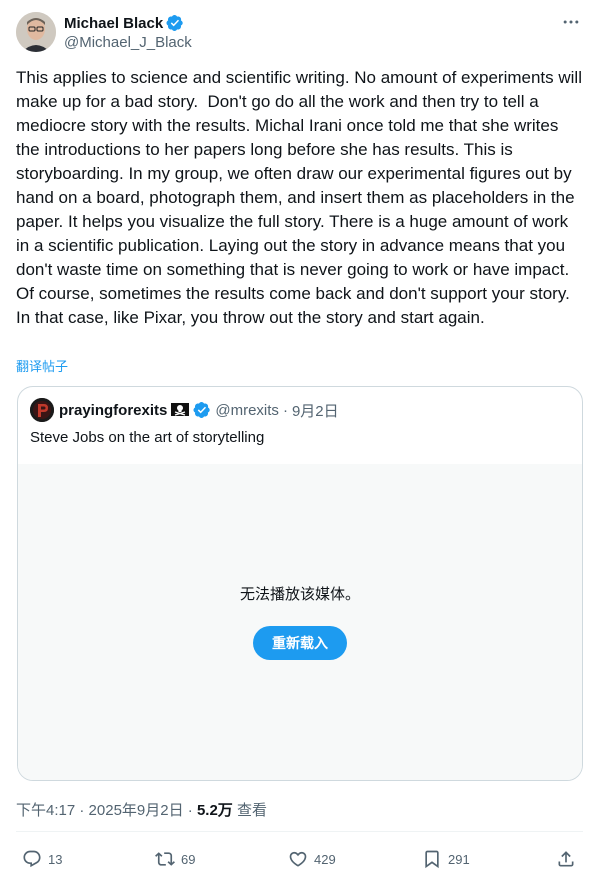  What do you see at coordinates (247, 410) in the screenshot?
I see `quoted-author-handle: @mrexits` at bounding box center [247, 410].